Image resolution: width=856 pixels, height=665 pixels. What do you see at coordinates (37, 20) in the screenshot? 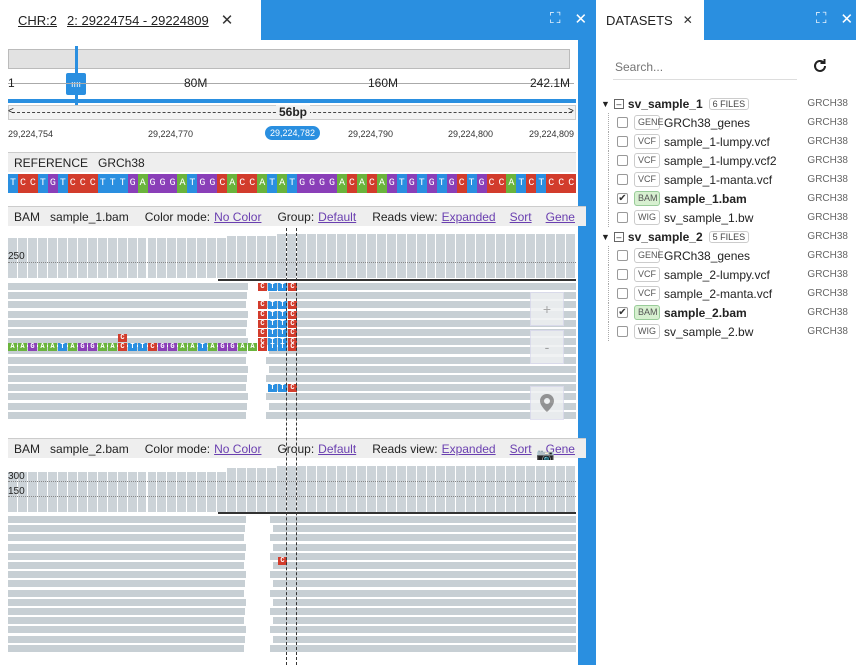
I see `chr-link: CHR:2` at bounding box center [37, 20].